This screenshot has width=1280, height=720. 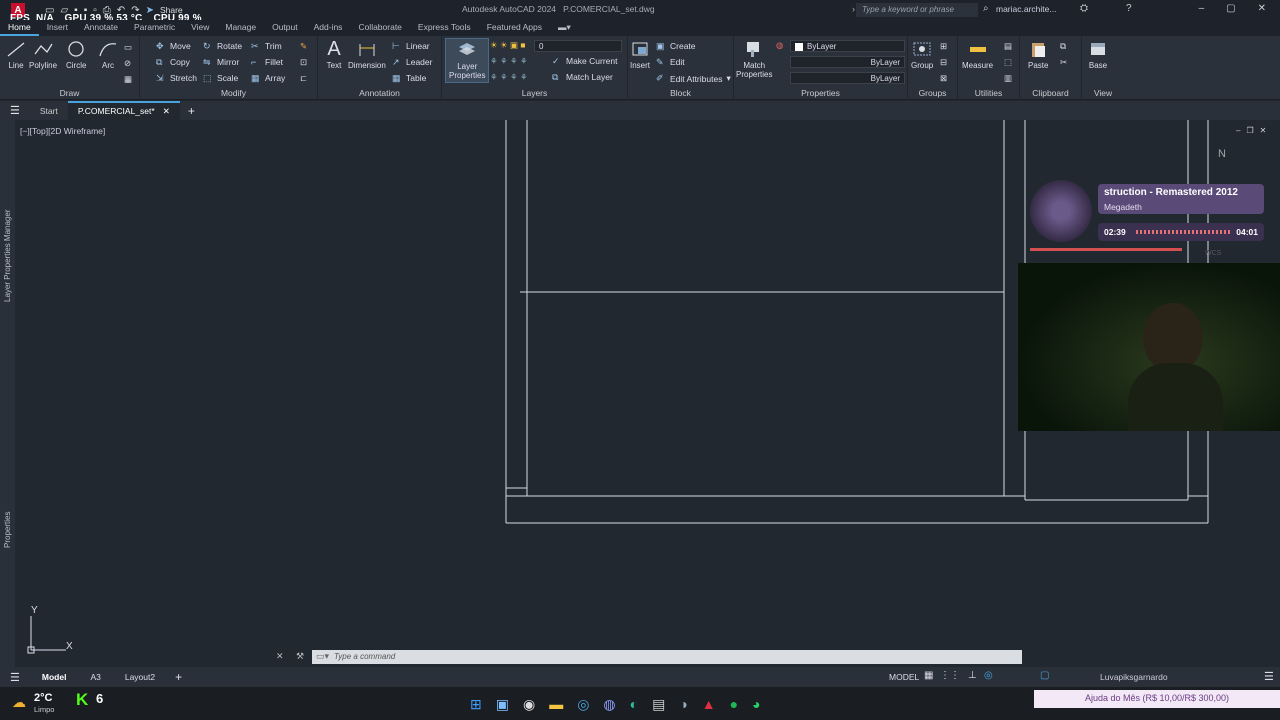 I want to click on tab-insert: Insert, so click(x=57, y=28).